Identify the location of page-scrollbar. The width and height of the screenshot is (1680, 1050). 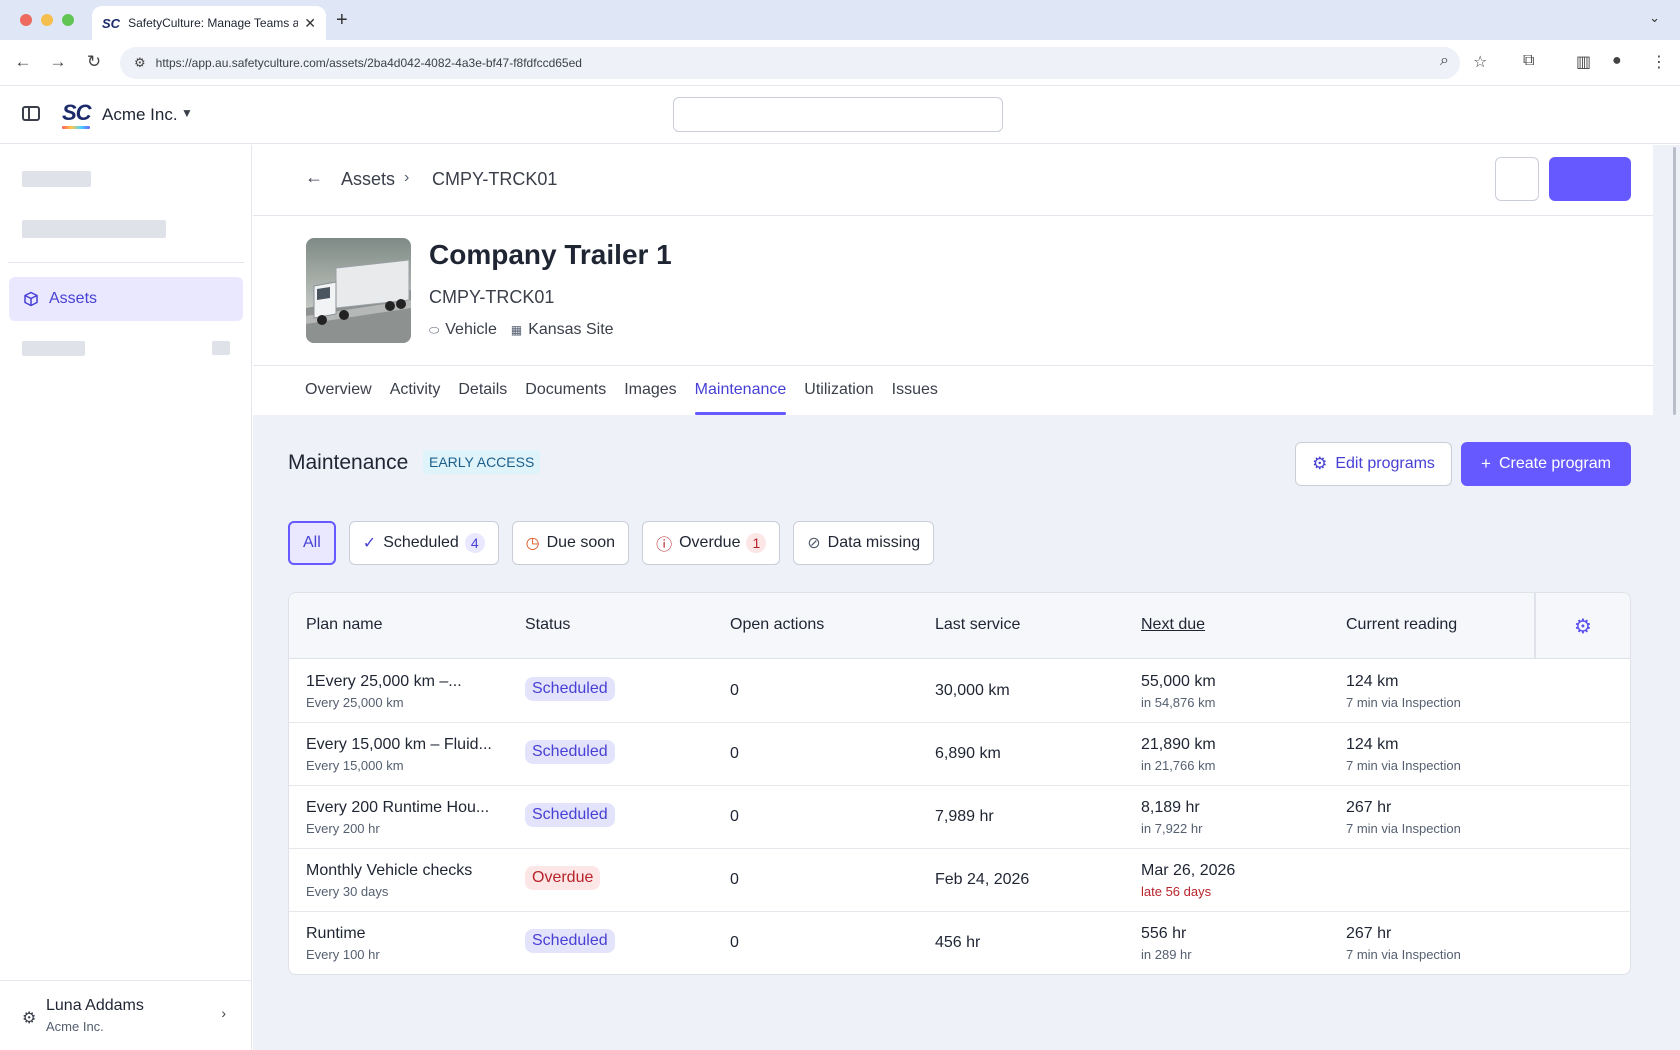
(1674, 281).